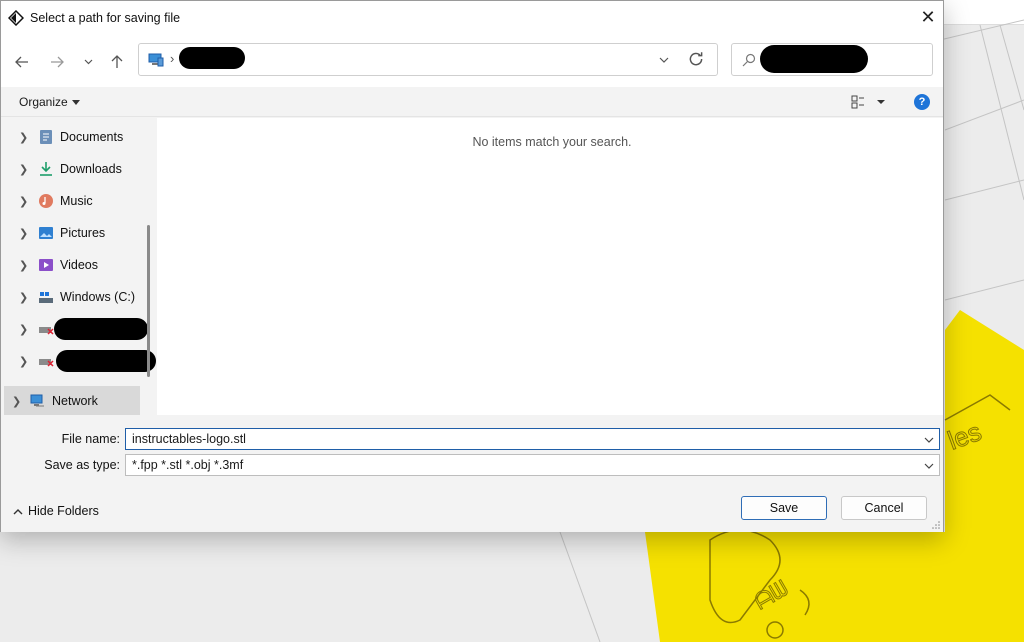  What do you see at coordinates (814, 59) in the screenshot?
I see `redacted-search-text` at bounding box center [814, 59].